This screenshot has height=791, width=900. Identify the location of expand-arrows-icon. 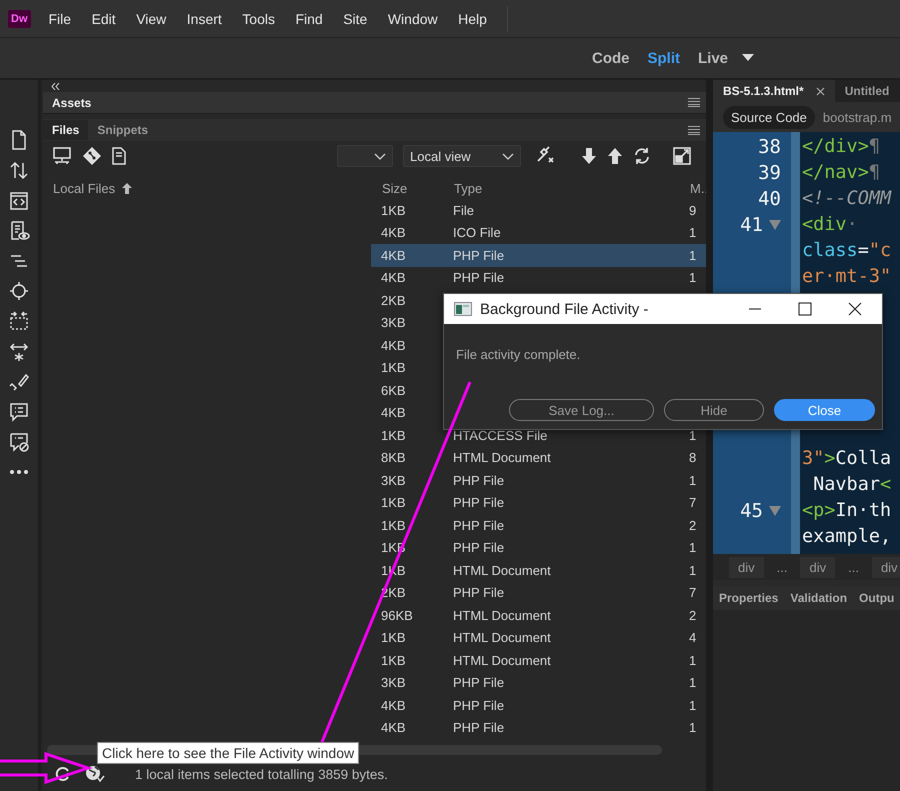
(19, 351).